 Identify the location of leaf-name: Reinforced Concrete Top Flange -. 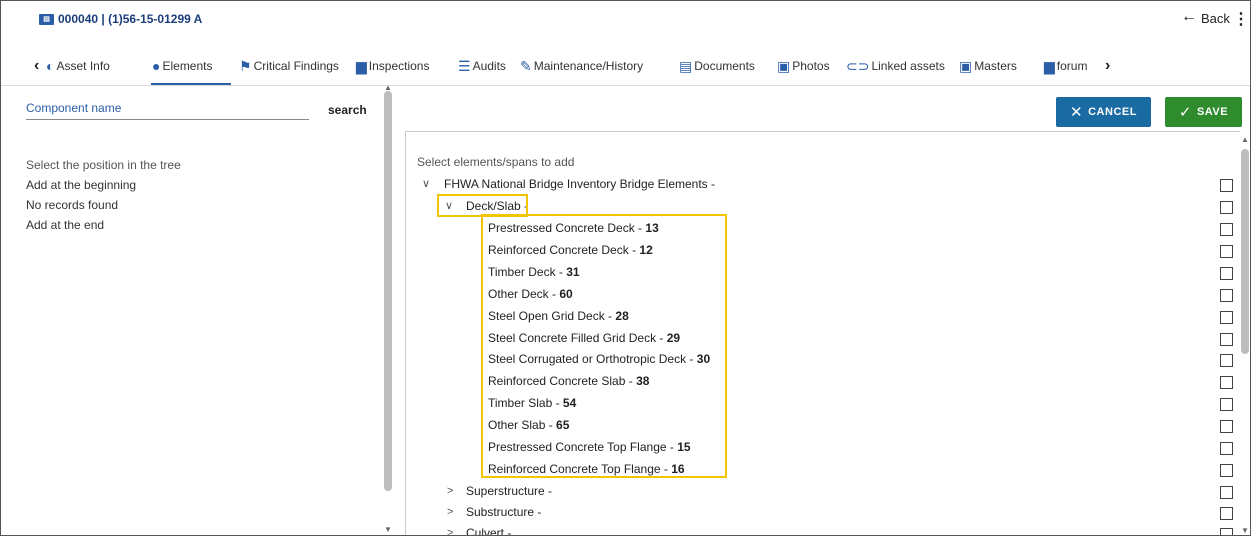
(580, 468).